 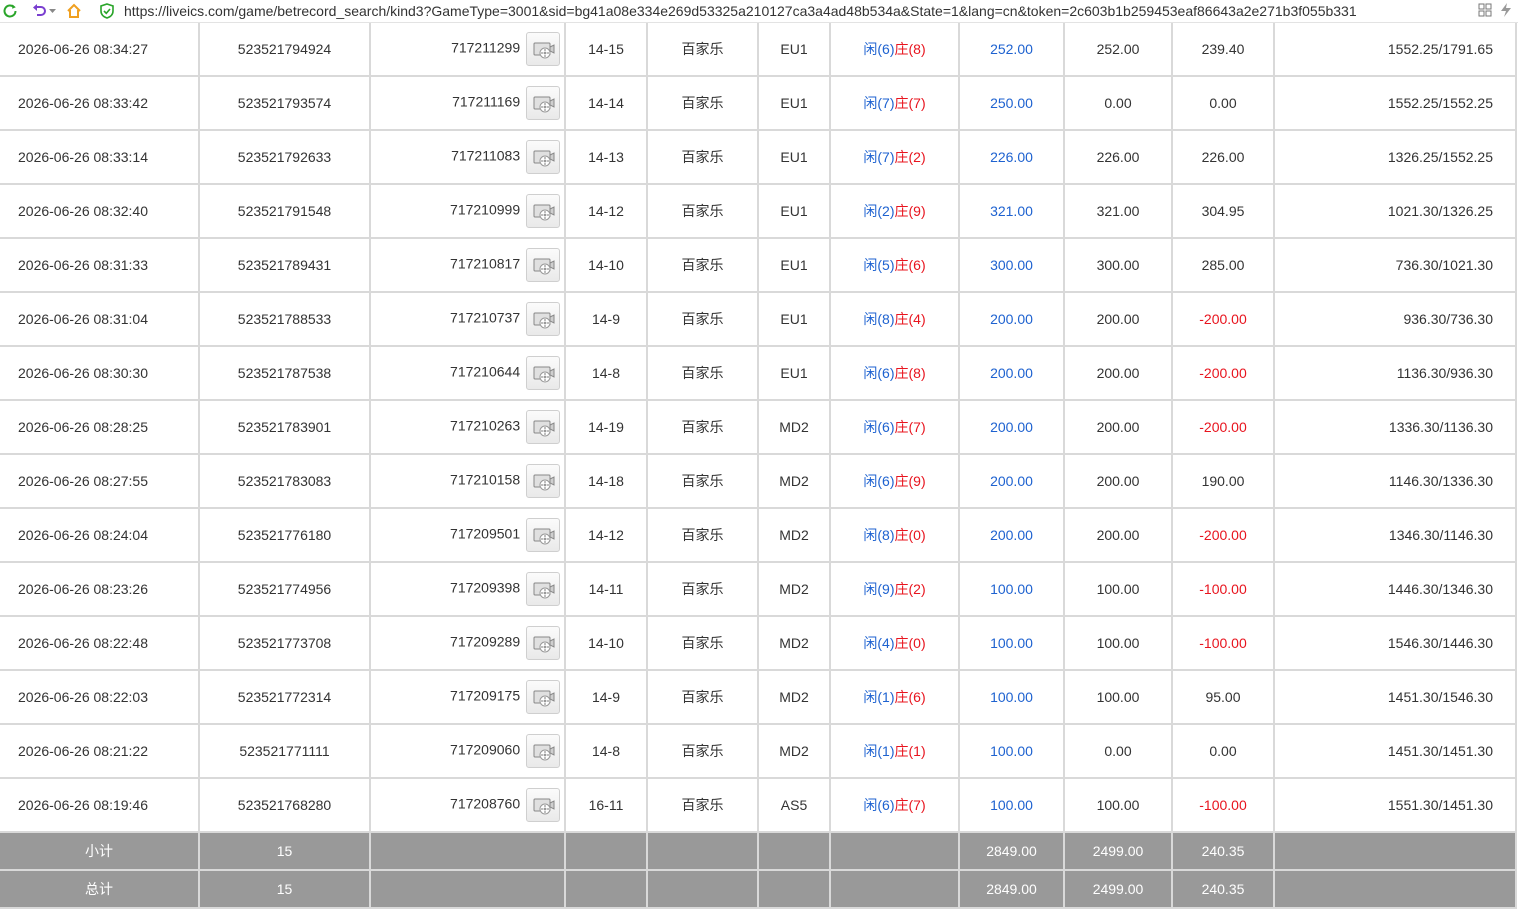 What do you see at coordinates (1012, 851) in the screenshot?
I see `summary-bet-total: 2849.00` at bounding box center [1012, 851].